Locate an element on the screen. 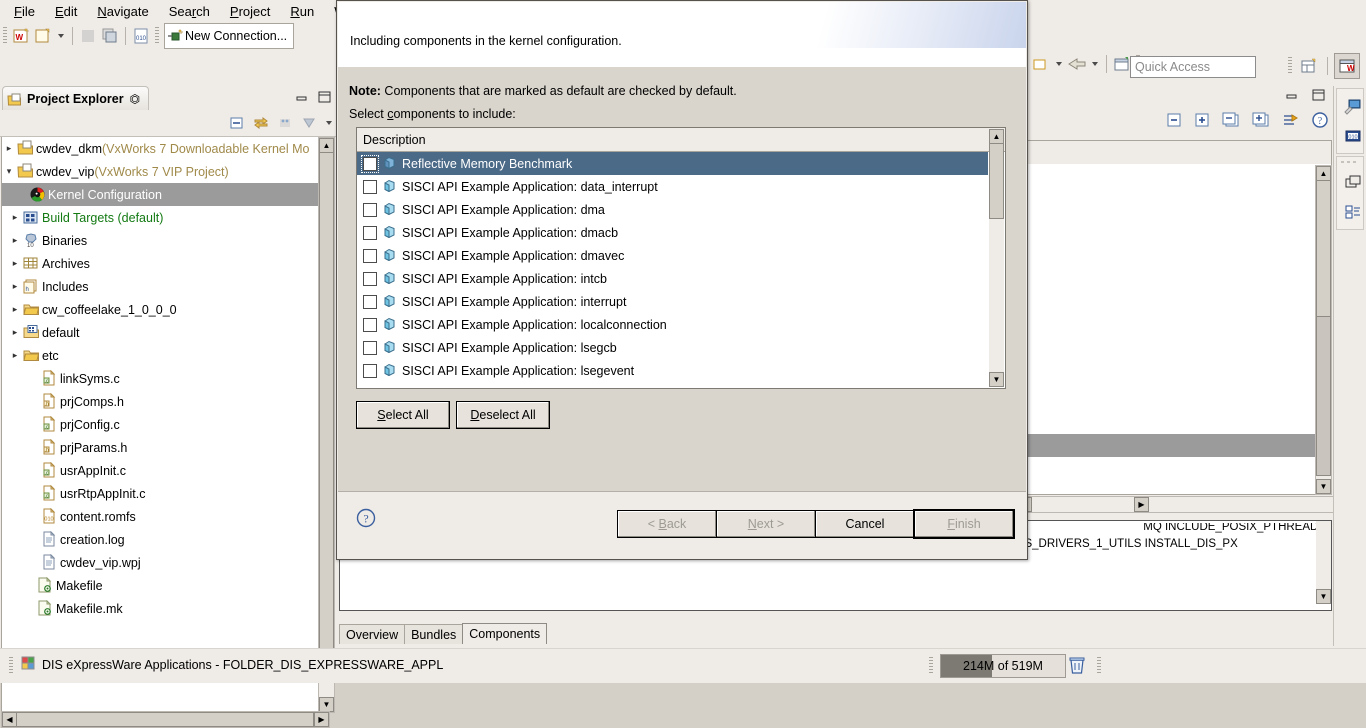 The height and width of the screenshot is (728, 1366). link-with-editor-icon is located at coordinates (261, 123).